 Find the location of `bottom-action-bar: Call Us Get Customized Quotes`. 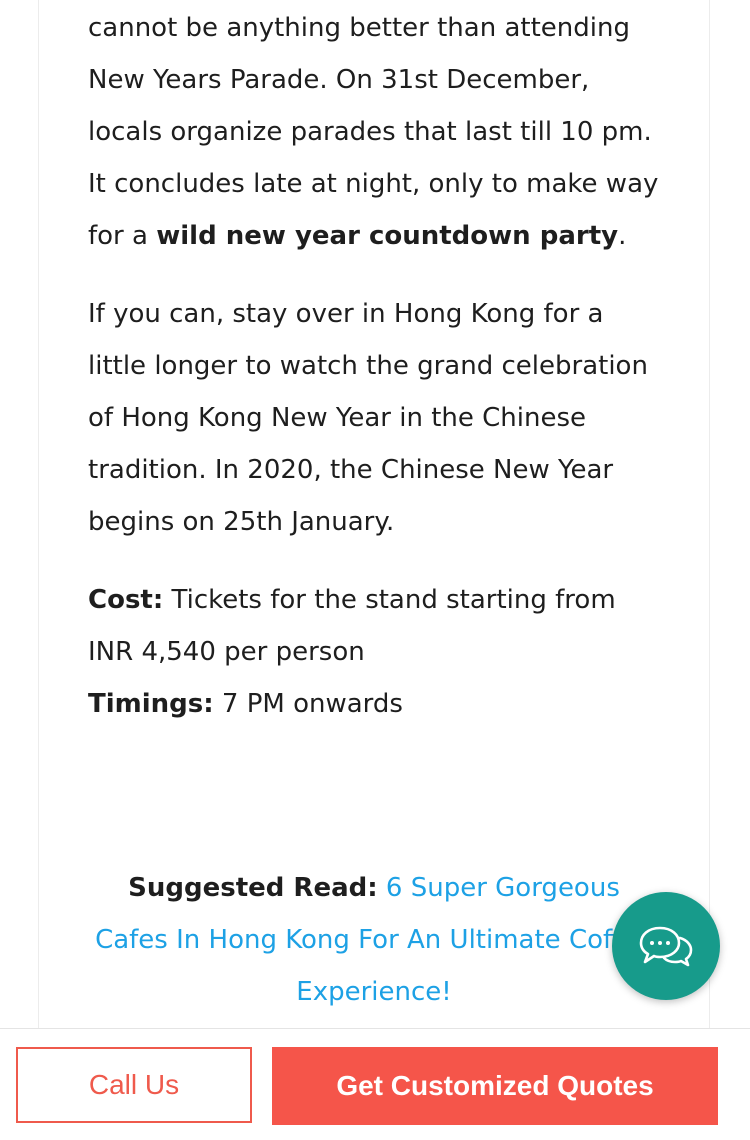

bottom-action-bar: Call Us Get Customized Quotes is located at coordinates (375, 1084).